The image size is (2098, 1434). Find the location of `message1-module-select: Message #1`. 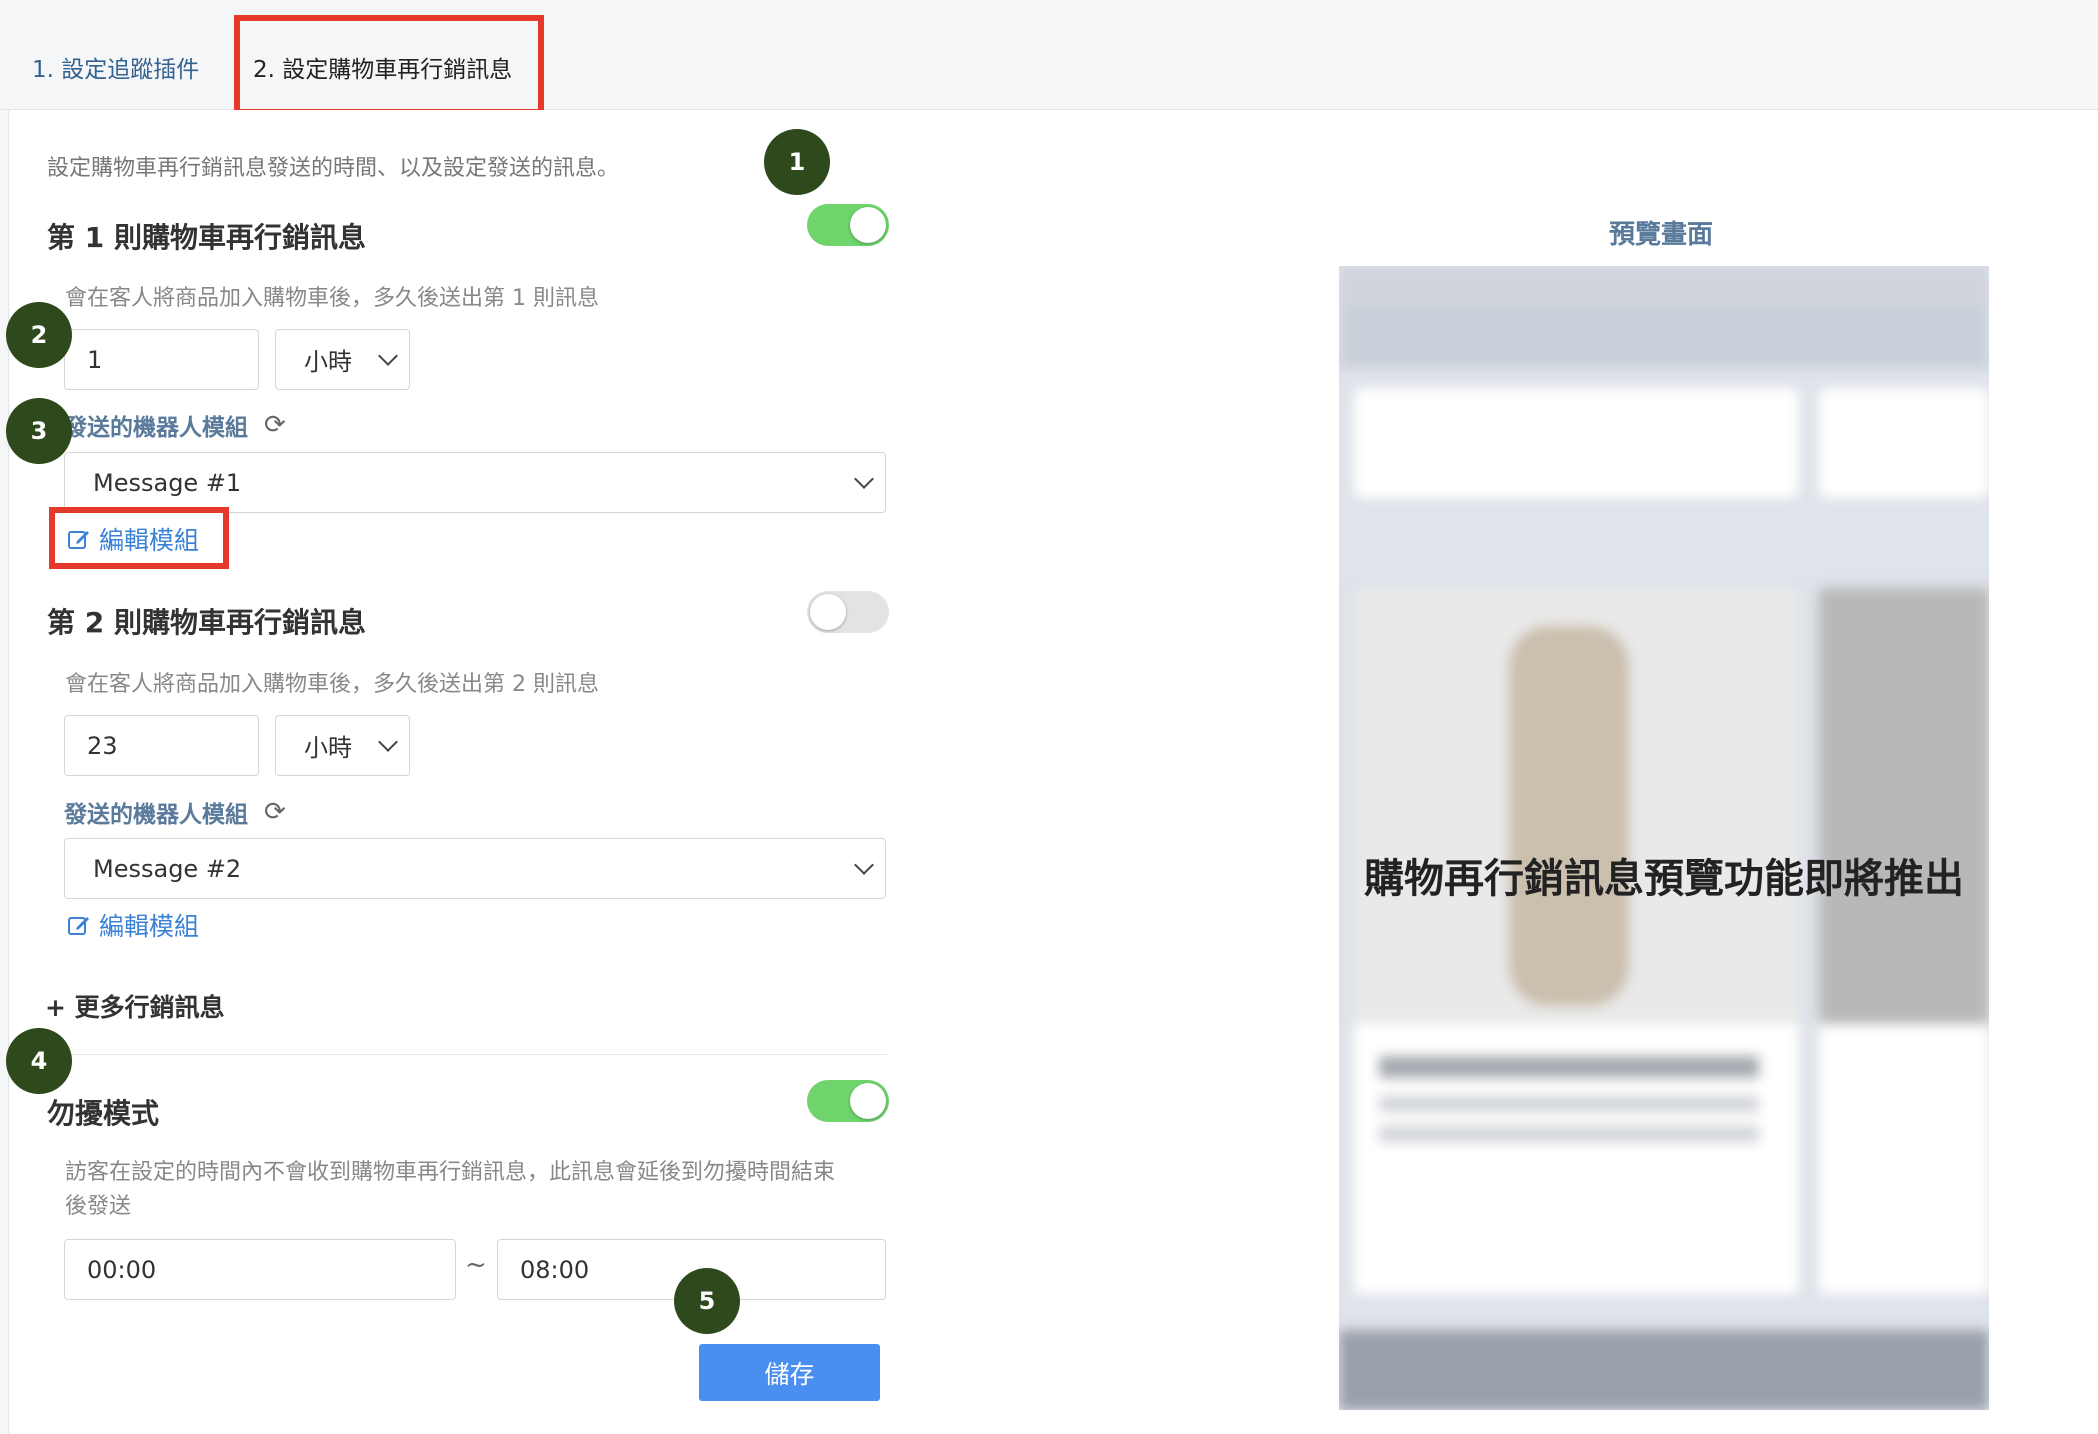

message1-module-select: Message #1 is located at coordinates (475, 482).